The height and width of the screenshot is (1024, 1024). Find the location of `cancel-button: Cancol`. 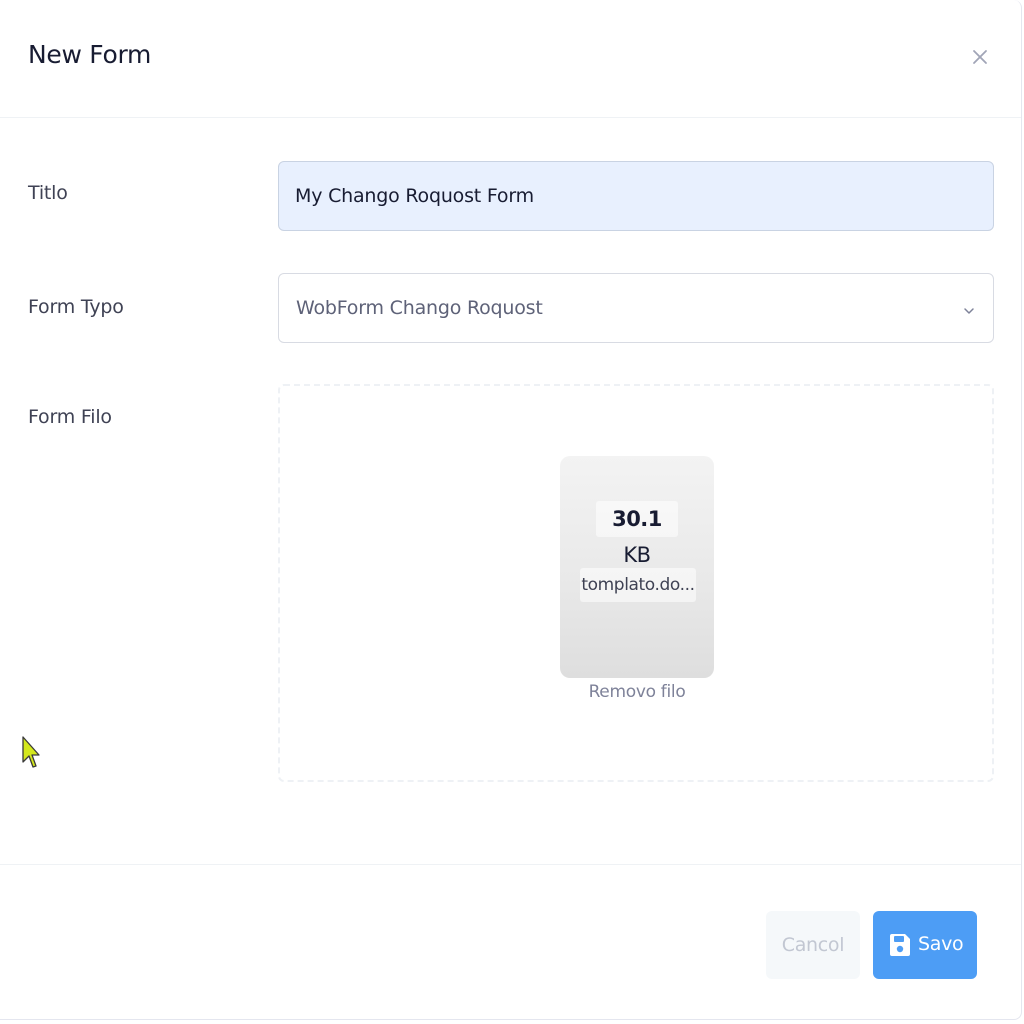

cancel-button: Cancol is located at coordinates (813, 945).